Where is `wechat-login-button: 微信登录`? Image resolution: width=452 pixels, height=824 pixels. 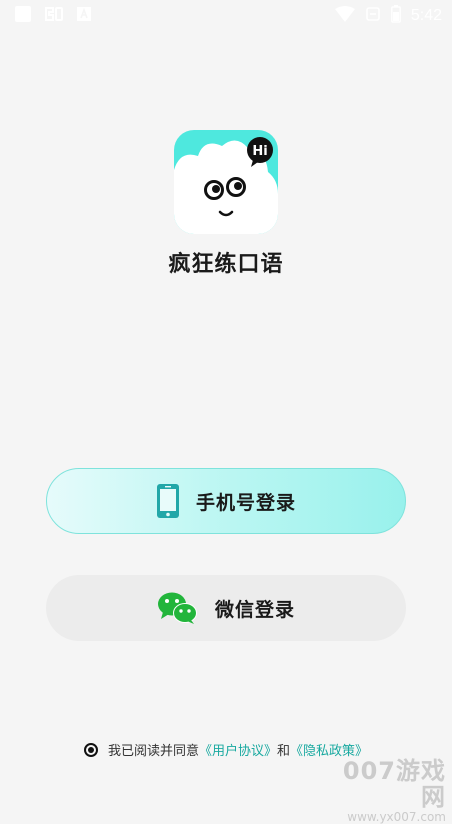
wechat-login-button: 微信登录 is located at coordinates (226, 608).